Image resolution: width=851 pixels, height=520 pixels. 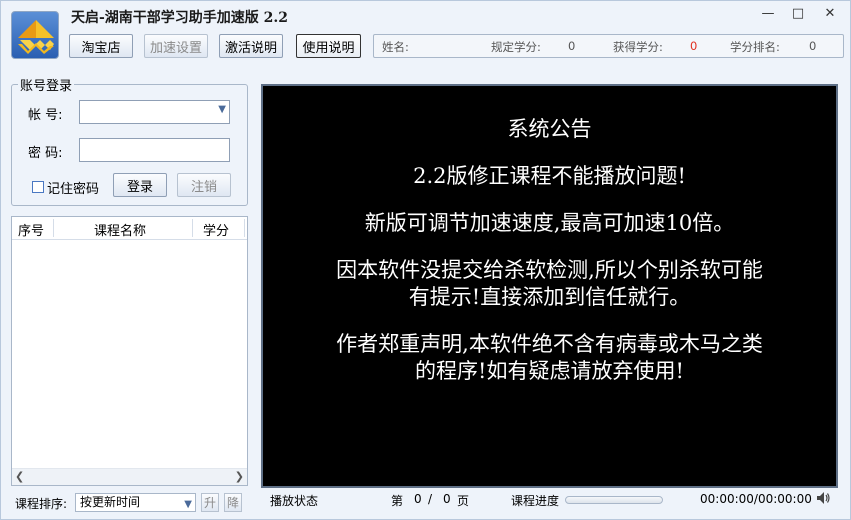 I want to click on column-header-course-name: 课程名称, so click(x=120, y=229).